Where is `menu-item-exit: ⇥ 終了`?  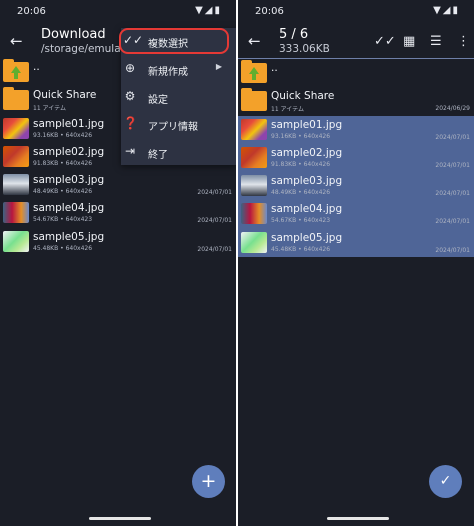
menu-item-exit: ⇥ 終了 is located at coordinates (178, 152).